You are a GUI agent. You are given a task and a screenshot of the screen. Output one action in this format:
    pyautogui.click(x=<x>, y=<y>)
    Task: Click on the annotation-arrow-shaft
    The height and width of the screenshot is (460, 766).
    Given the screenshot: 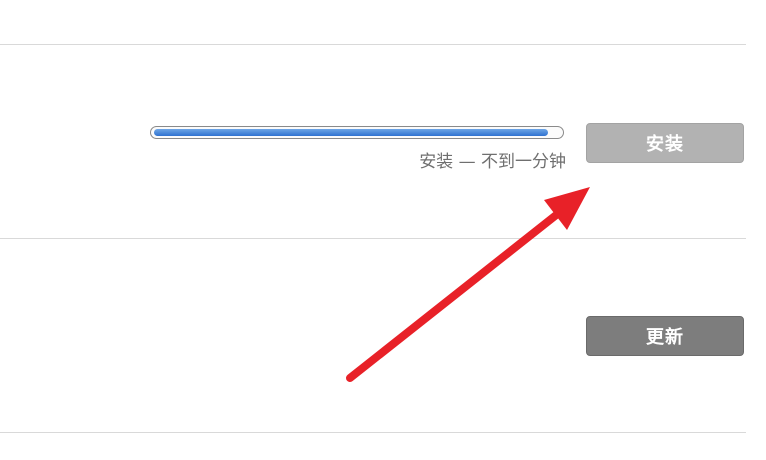 What is the action you would take?
    pyautogui.click(x=455, y=295)
    